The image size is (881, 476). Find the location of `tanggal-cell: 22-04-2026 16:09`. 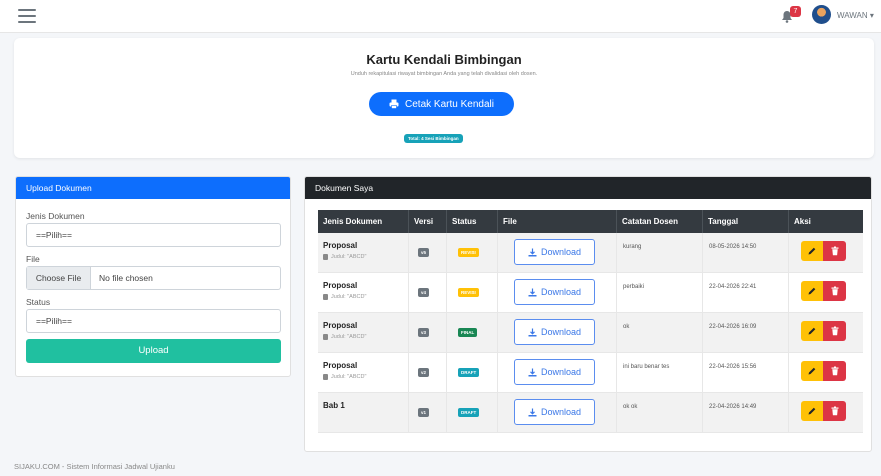

tanggal-cell: 22-04-2026 16:09 is located at coordinates (746, 333).